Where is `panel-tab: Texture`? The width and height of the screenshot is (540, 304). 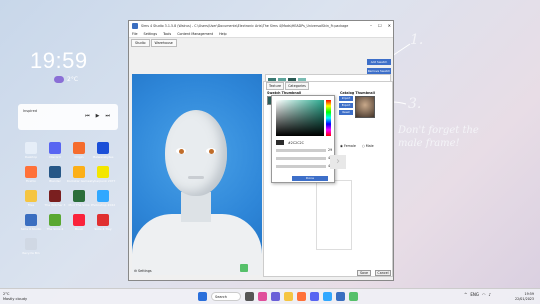
panel-tab: Texture is located at coordinates (275, 86).